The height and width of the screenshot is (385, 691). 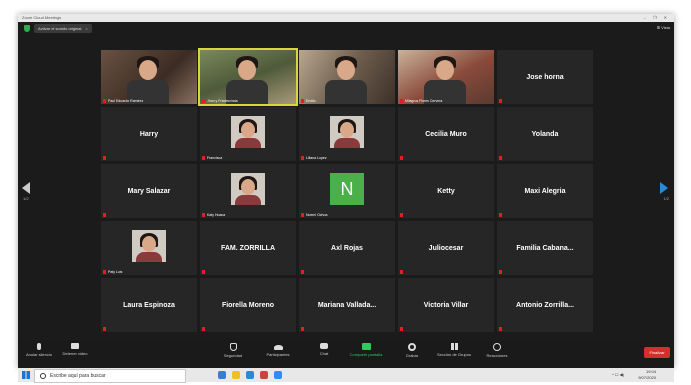 I want to click on previous-page-arrow-icon, so click(x=26, y=188).